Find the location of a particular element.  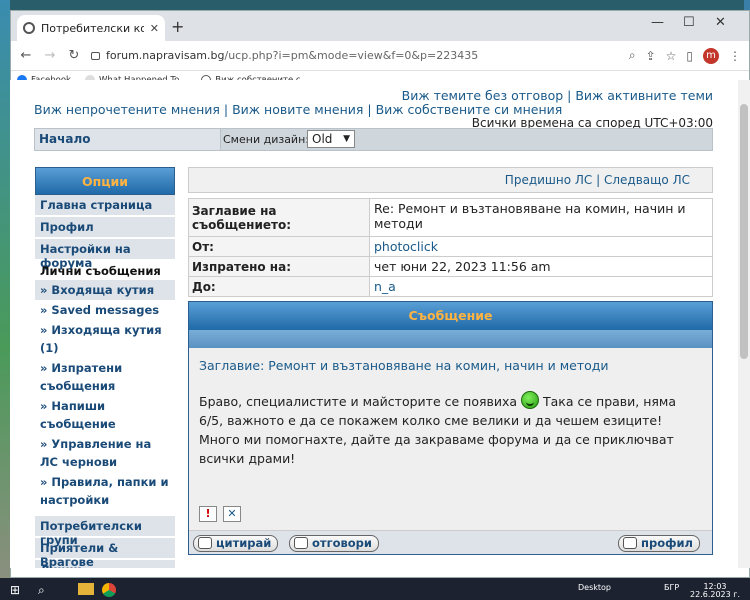

sidebar-item-outbox: » Изходяща кутия (1) is located at coordinates (105, 339).